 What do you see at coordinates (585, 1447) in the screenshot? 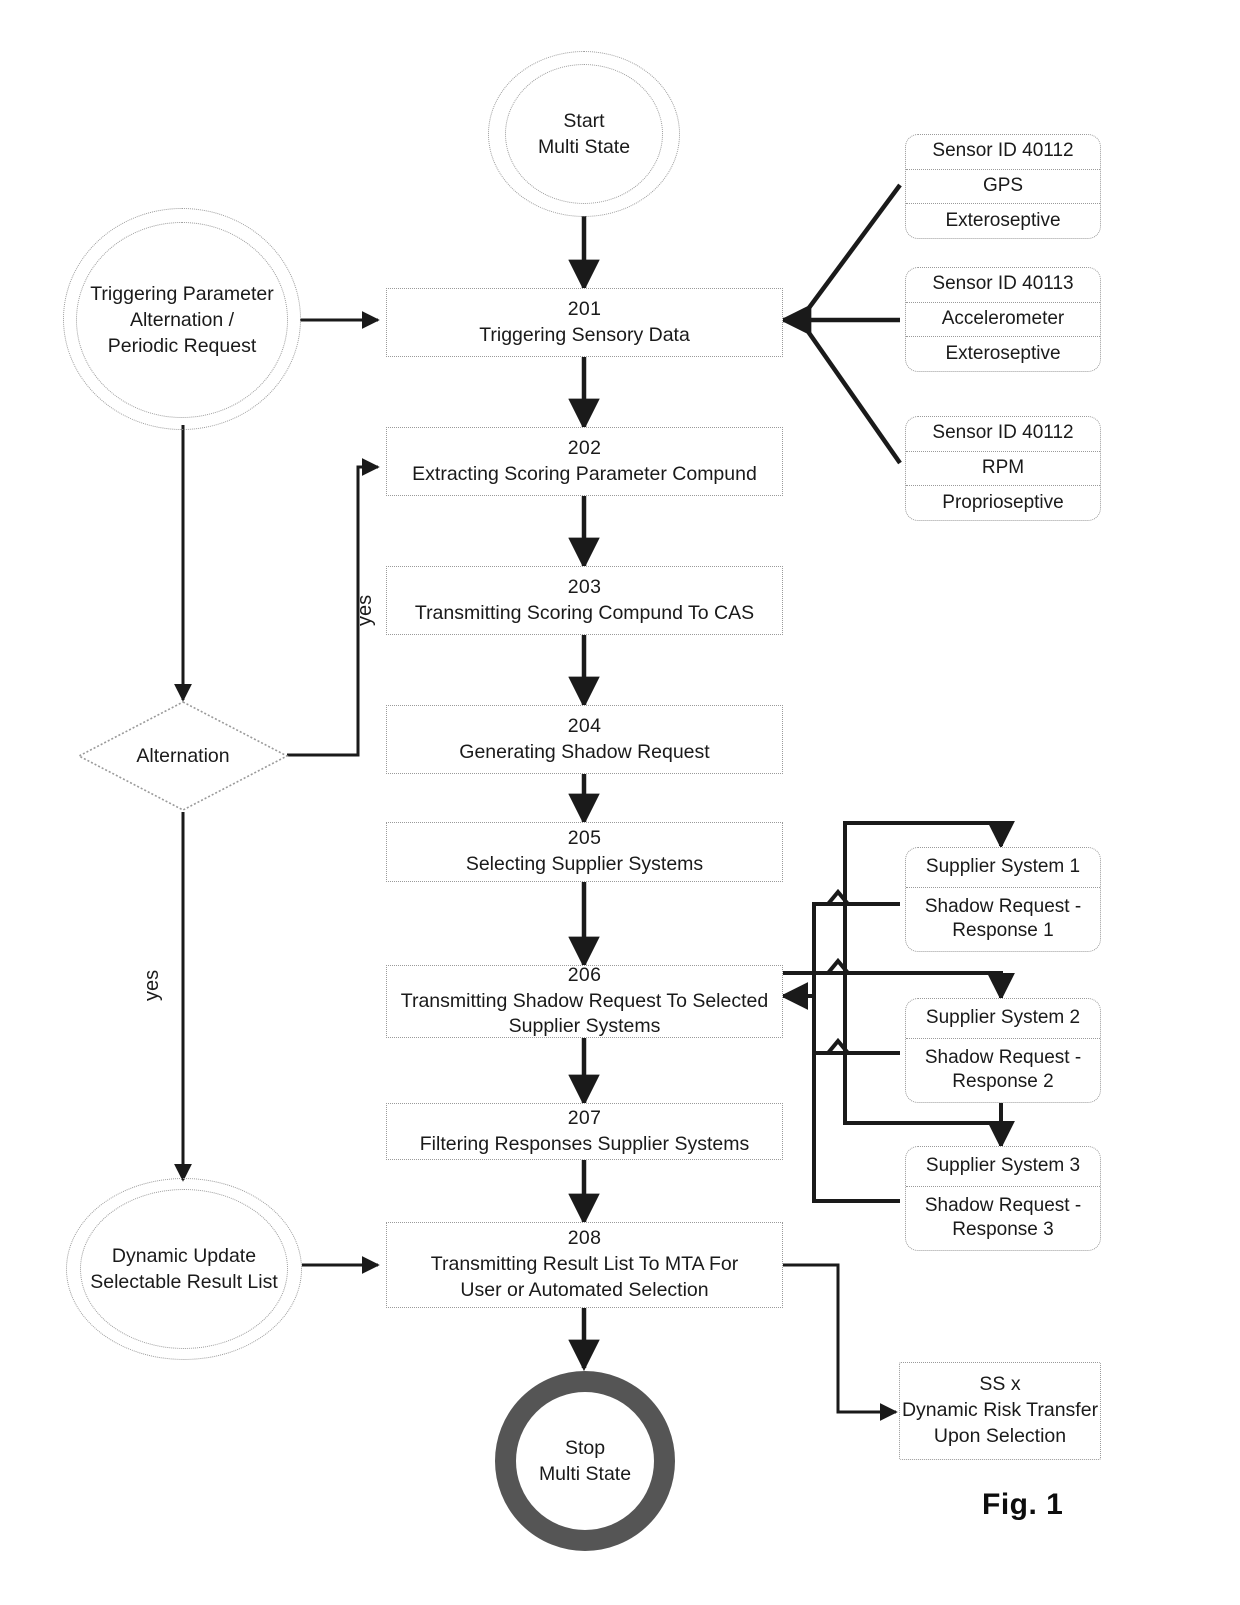
I see `stop-node-line1: Stop` at bounding box center [585, 1447].